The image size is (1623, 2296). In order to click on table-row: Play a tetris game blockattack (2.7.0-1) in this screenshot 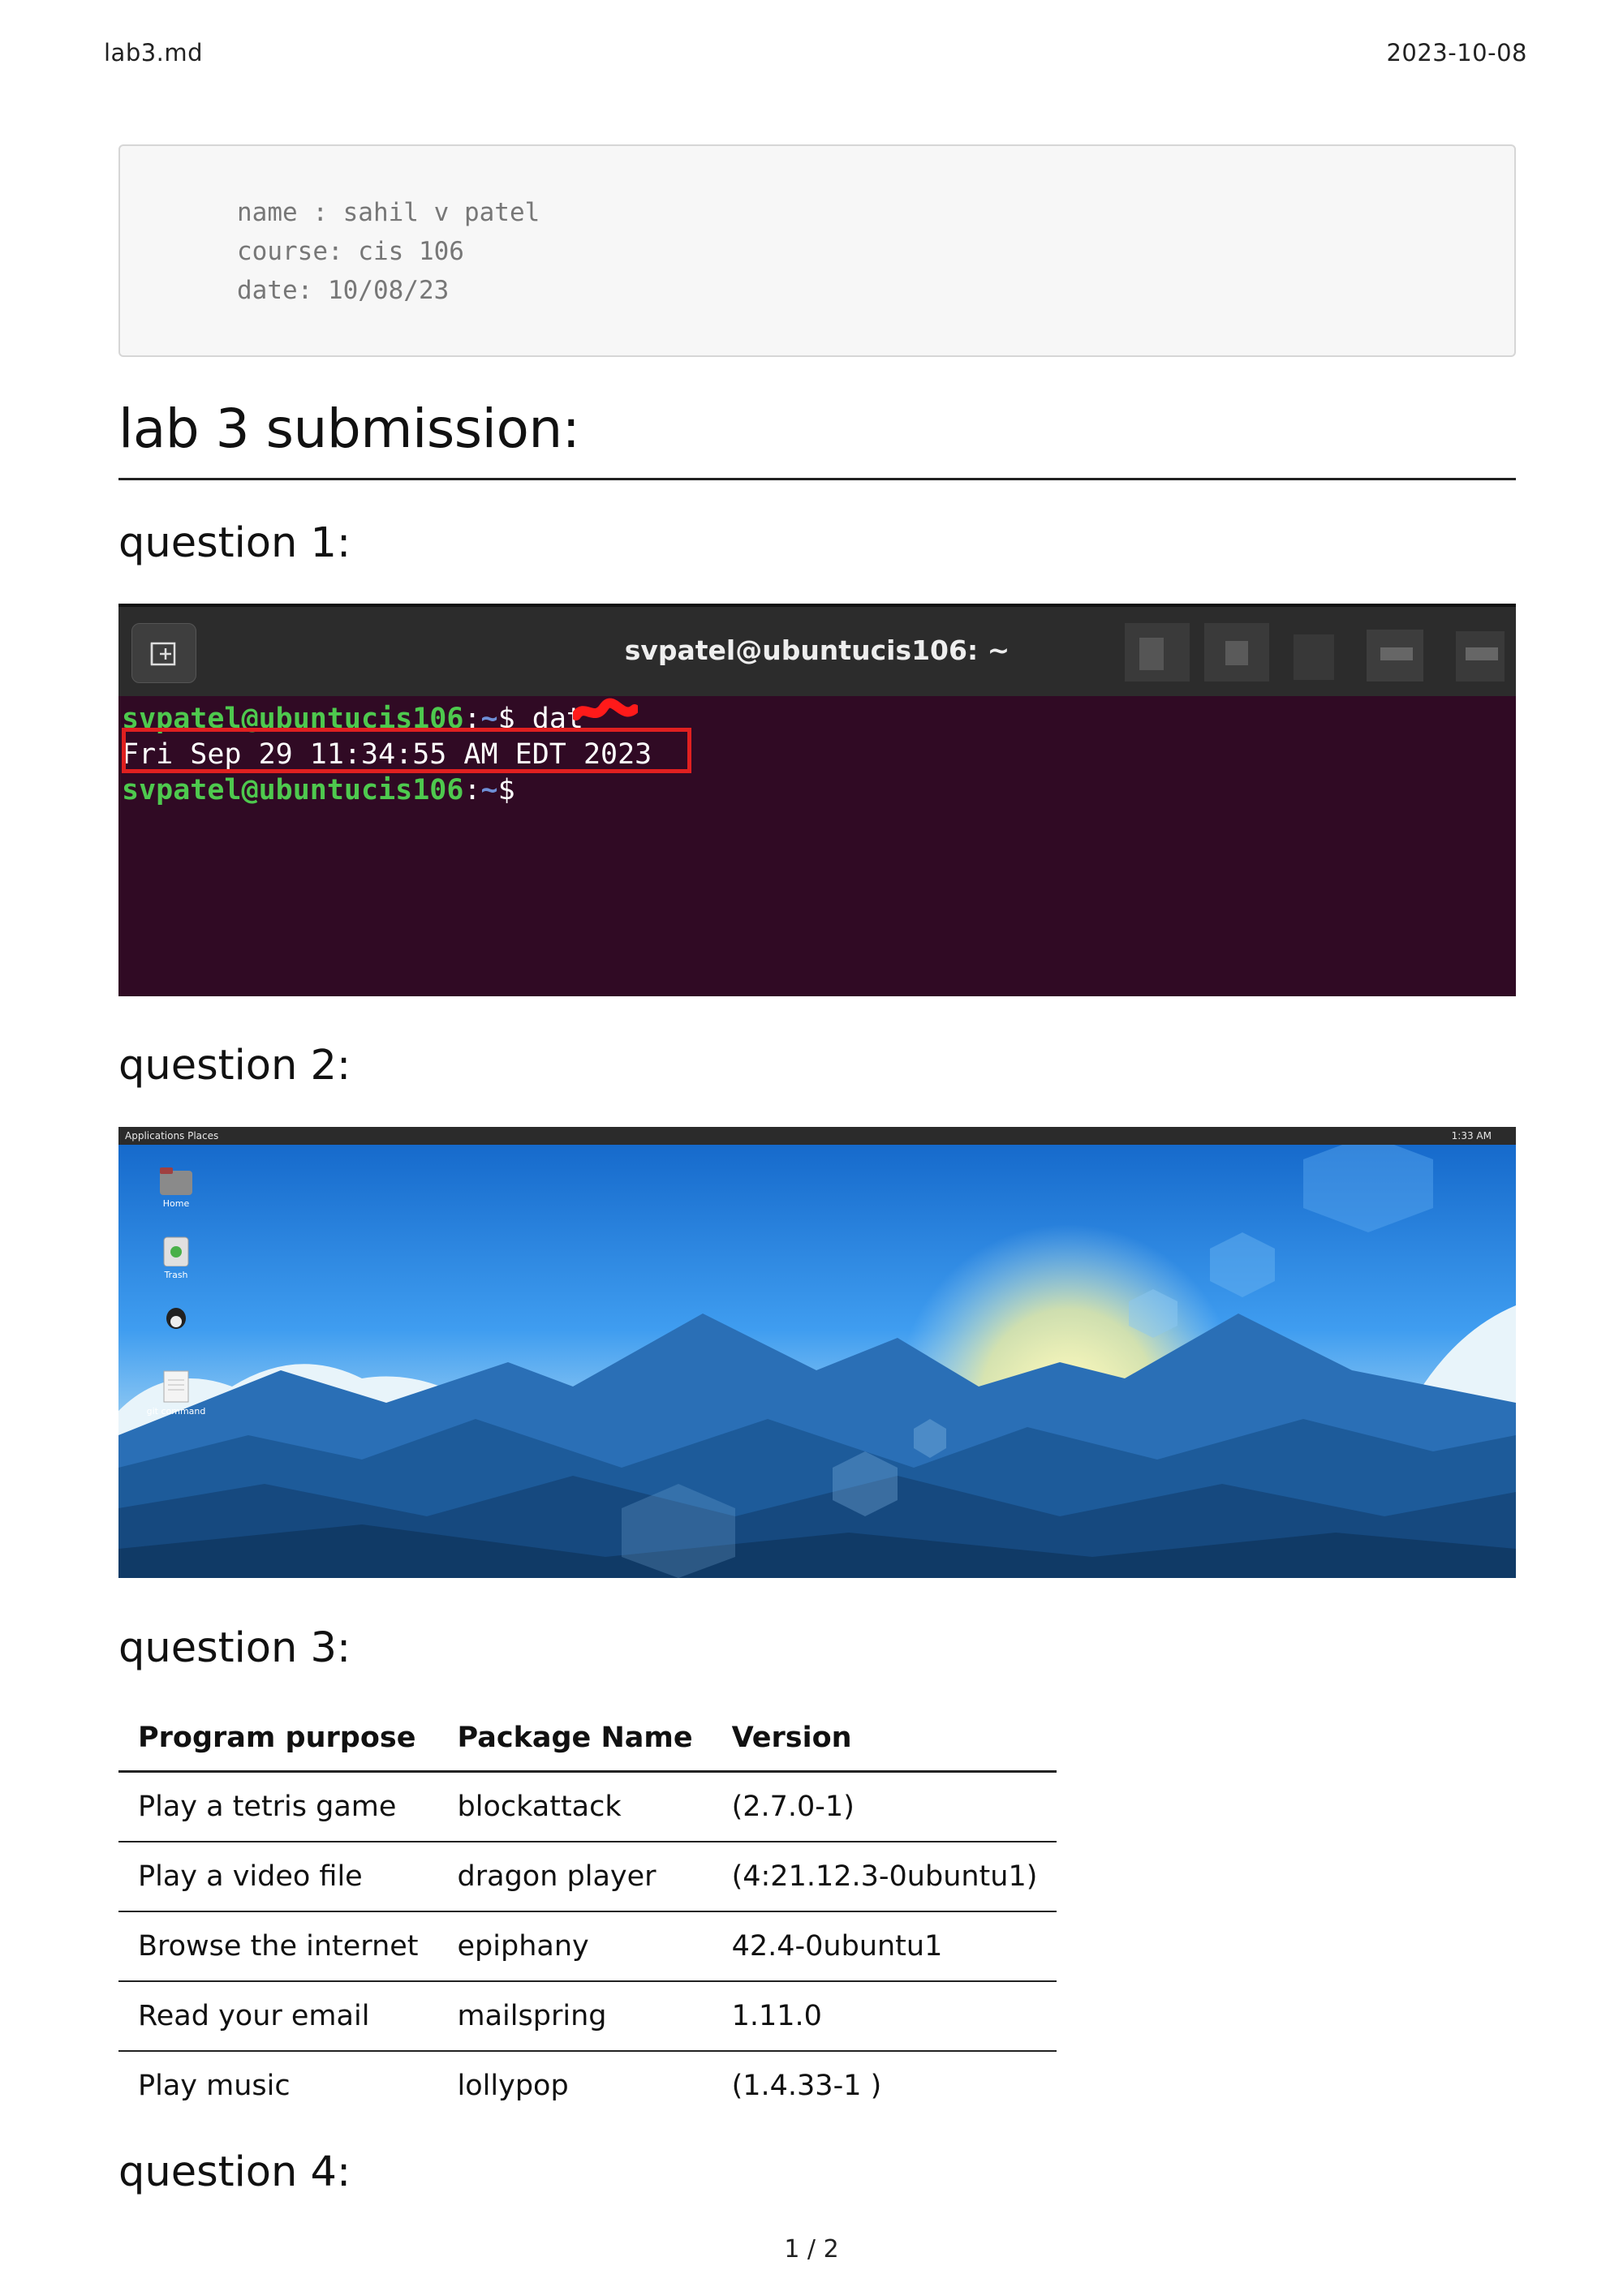, I will do `click(587, 1806)`.